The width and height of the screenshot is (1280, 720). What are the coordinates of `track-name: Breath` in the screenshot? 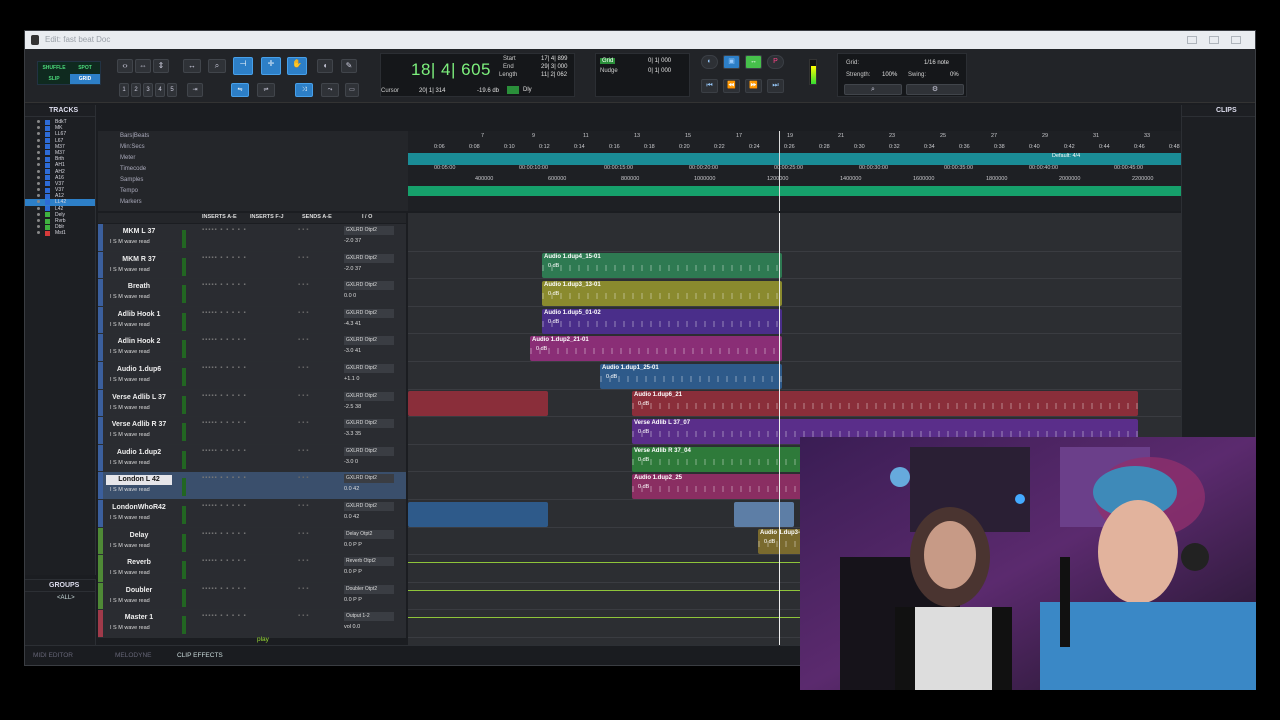 It's located at (139, 287).